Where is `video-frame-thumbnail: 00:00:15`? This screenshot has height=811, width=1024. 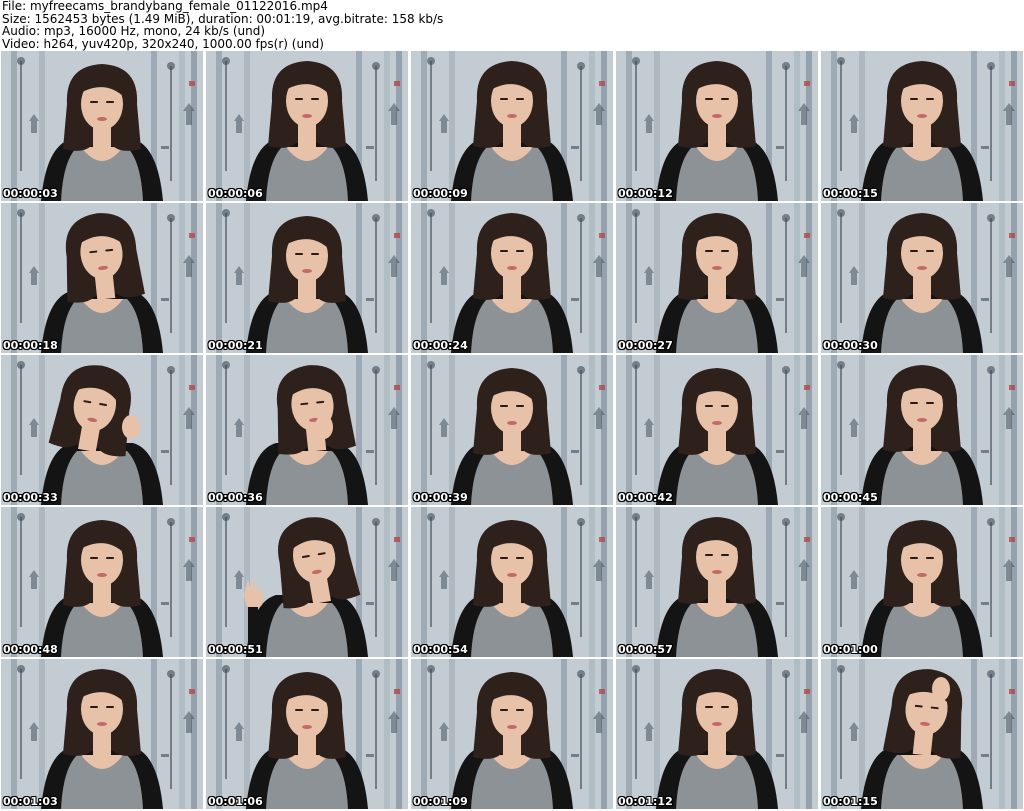
video-frame-thumbnail: 00:00:15 is located at coordinates (922, 126).